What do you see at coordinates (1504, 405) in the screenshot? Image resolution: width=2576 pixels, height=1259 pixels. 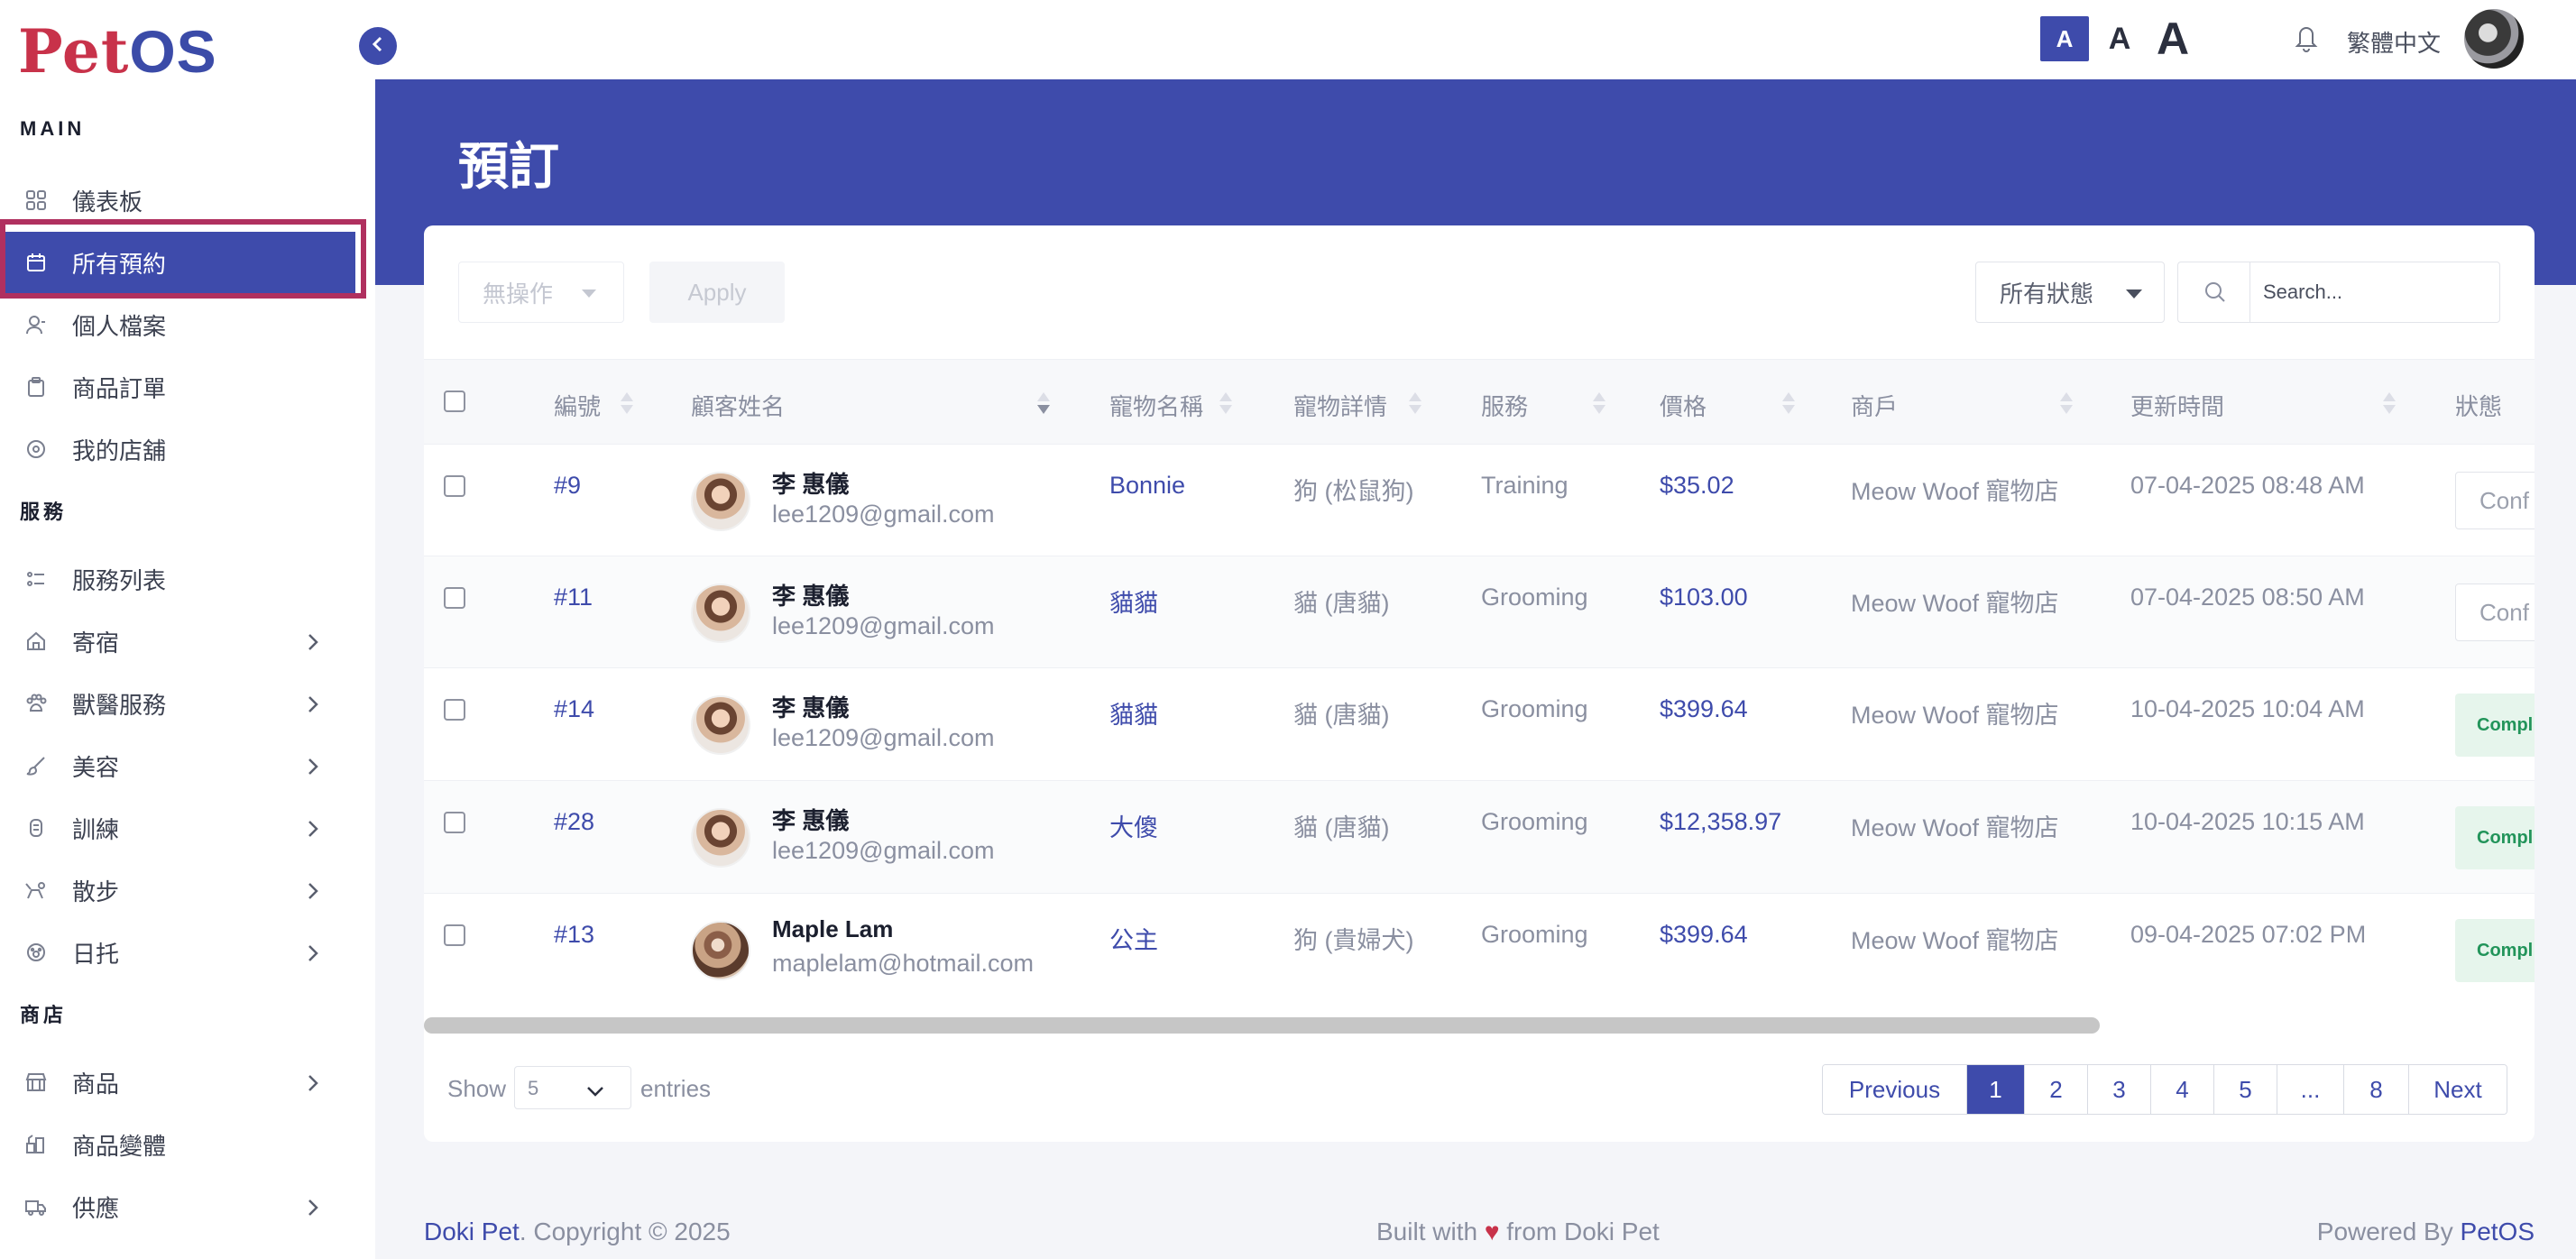 I see `column-header-service: 服務` at bounding box center [1504, 405].